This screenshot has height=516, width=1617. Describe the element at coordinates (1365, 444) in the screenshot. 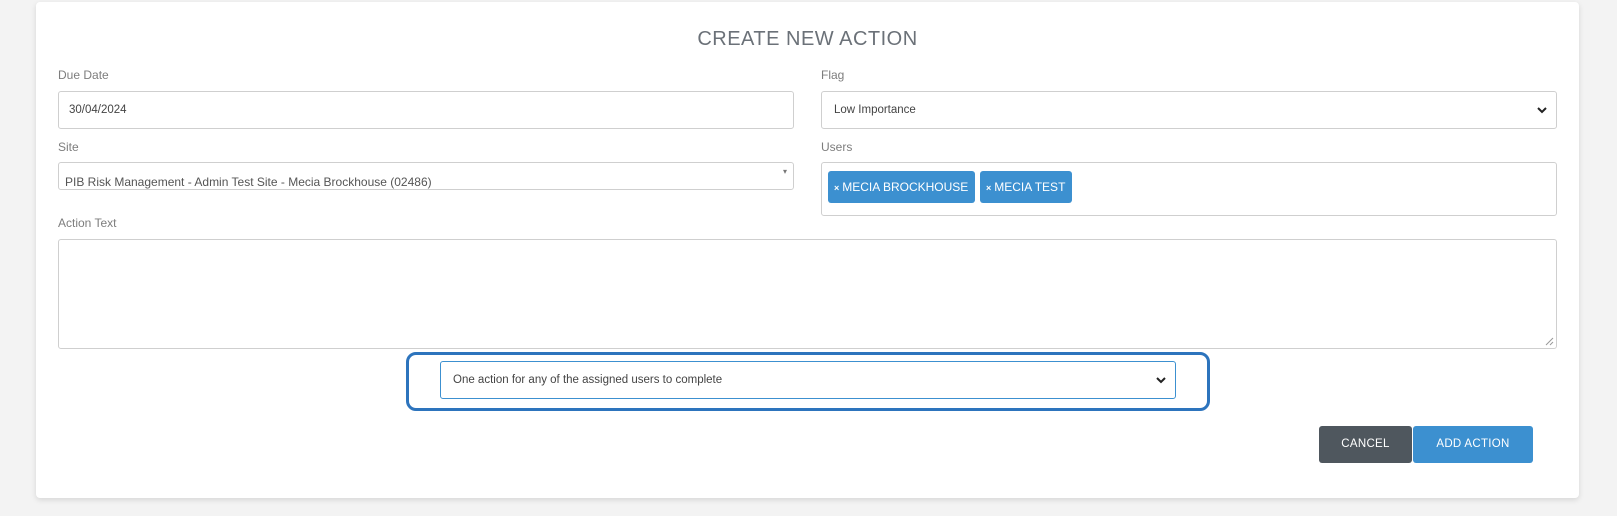

I see `cancel-button: CANCEL` at that location.